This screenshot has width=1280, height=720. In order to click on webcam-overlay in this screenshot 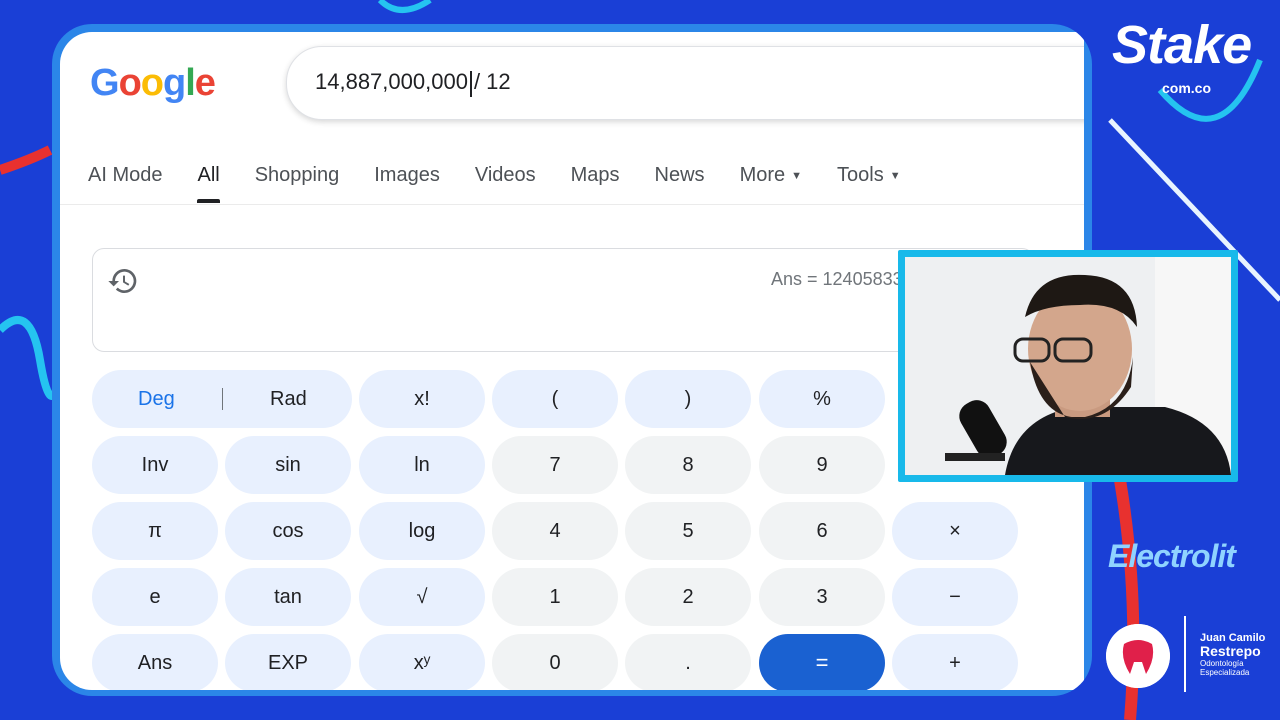, I will do `click(1068, 366)`.